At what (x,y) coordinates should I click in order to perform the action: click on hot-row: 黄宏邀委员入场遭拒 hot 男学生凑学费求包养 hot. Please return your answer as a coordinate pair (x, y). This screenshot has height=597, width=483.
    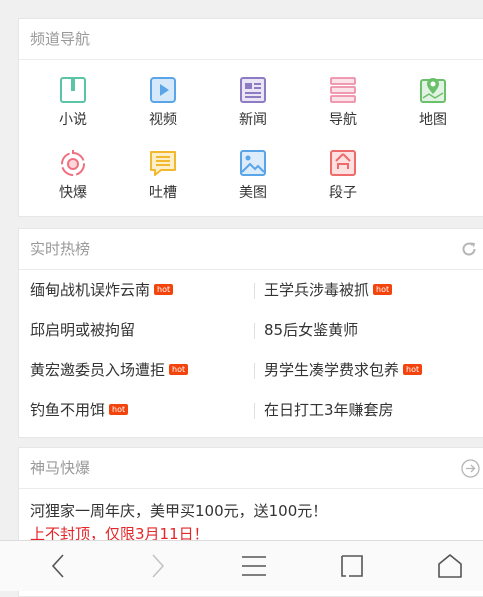
    Looking at the image, I should click on (251, 370).